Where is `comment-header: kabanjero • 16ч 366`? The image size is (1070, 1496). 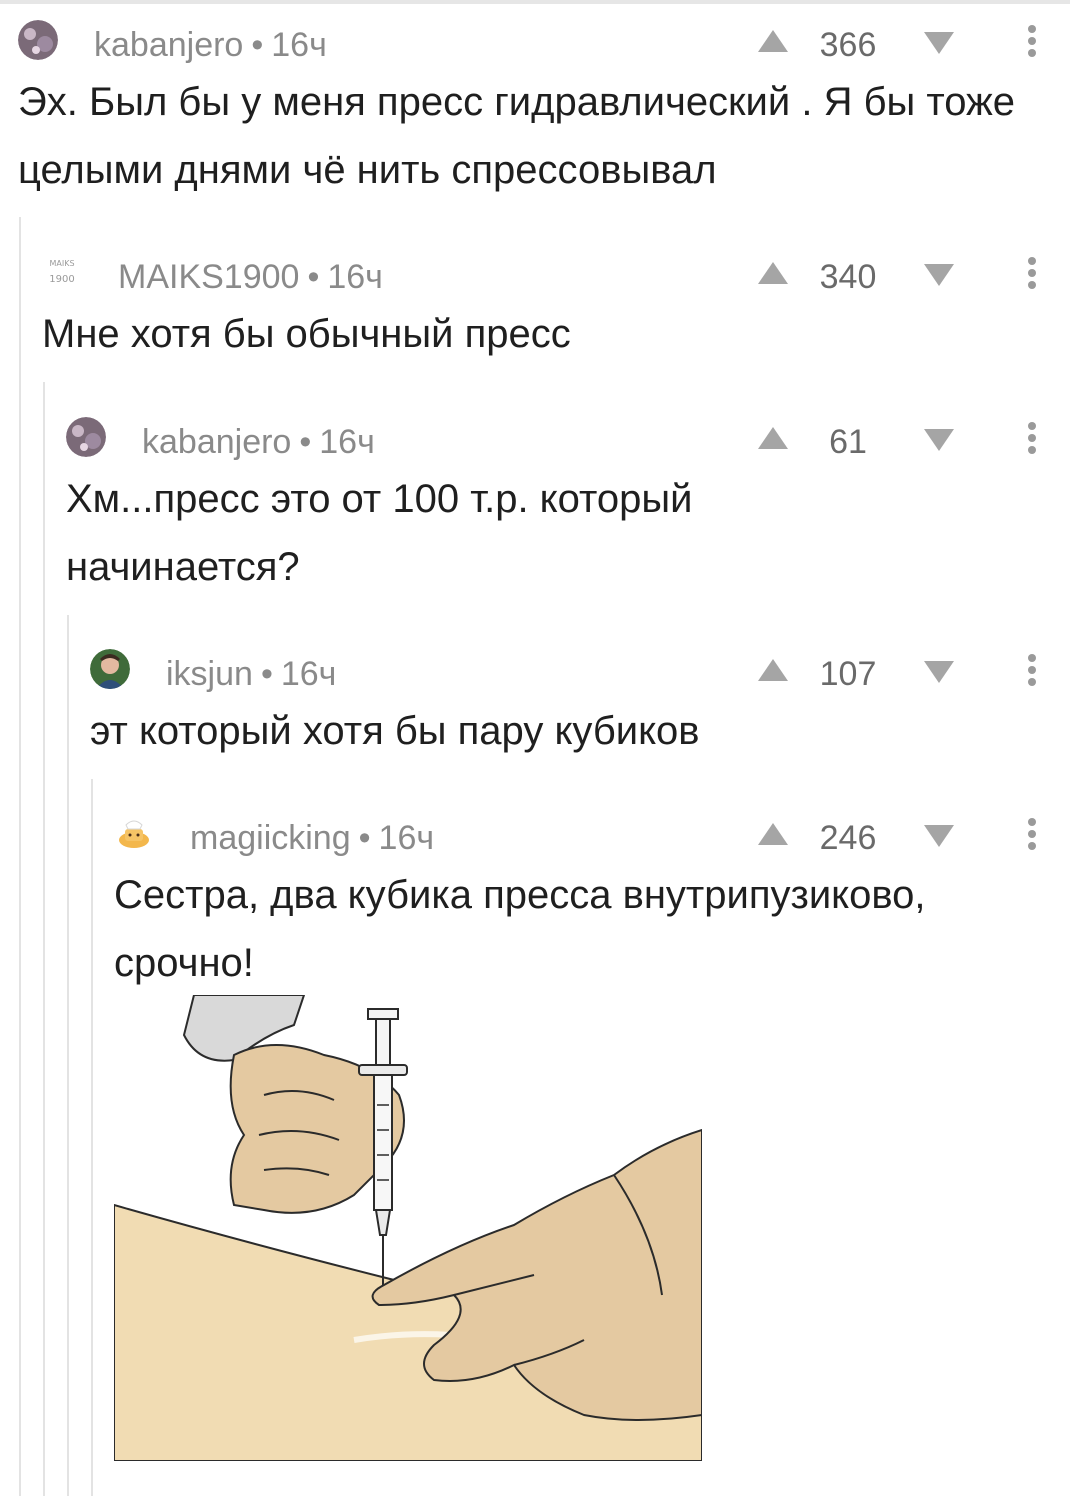
comment-header: kabanjero • 16ч 366 is located at coordinates (544, 40).